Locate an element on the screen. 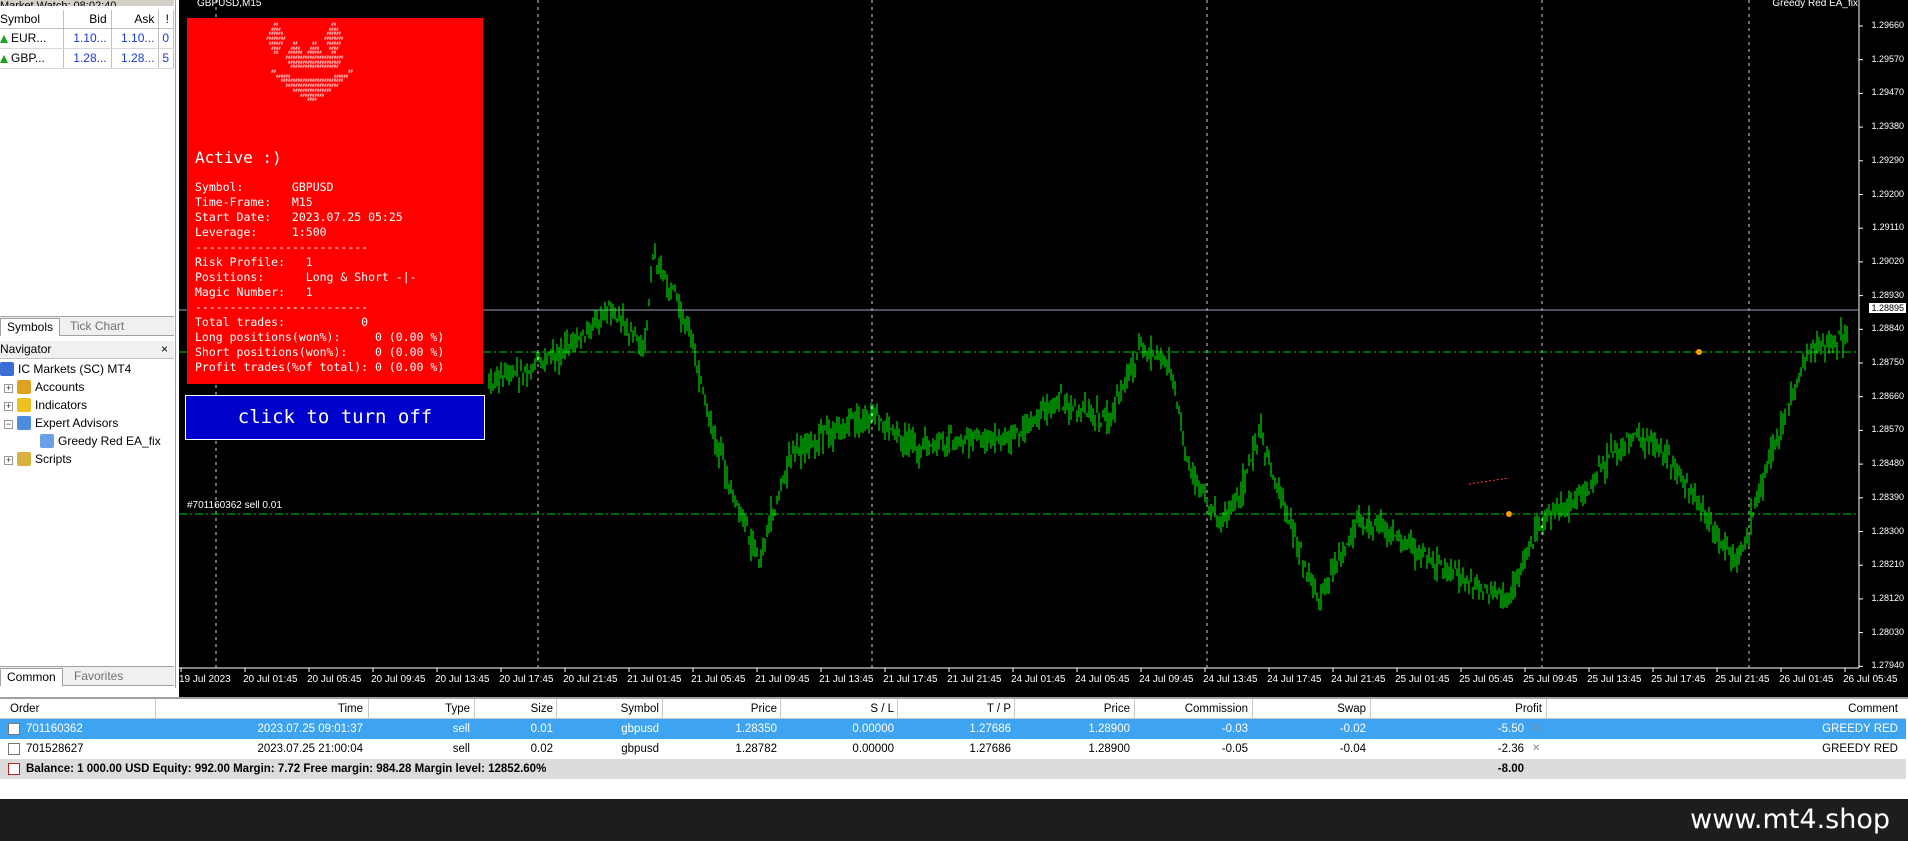 This screenshot has height=841, width=1908. col-swap: Swap is located at coordinates (1310, 709).